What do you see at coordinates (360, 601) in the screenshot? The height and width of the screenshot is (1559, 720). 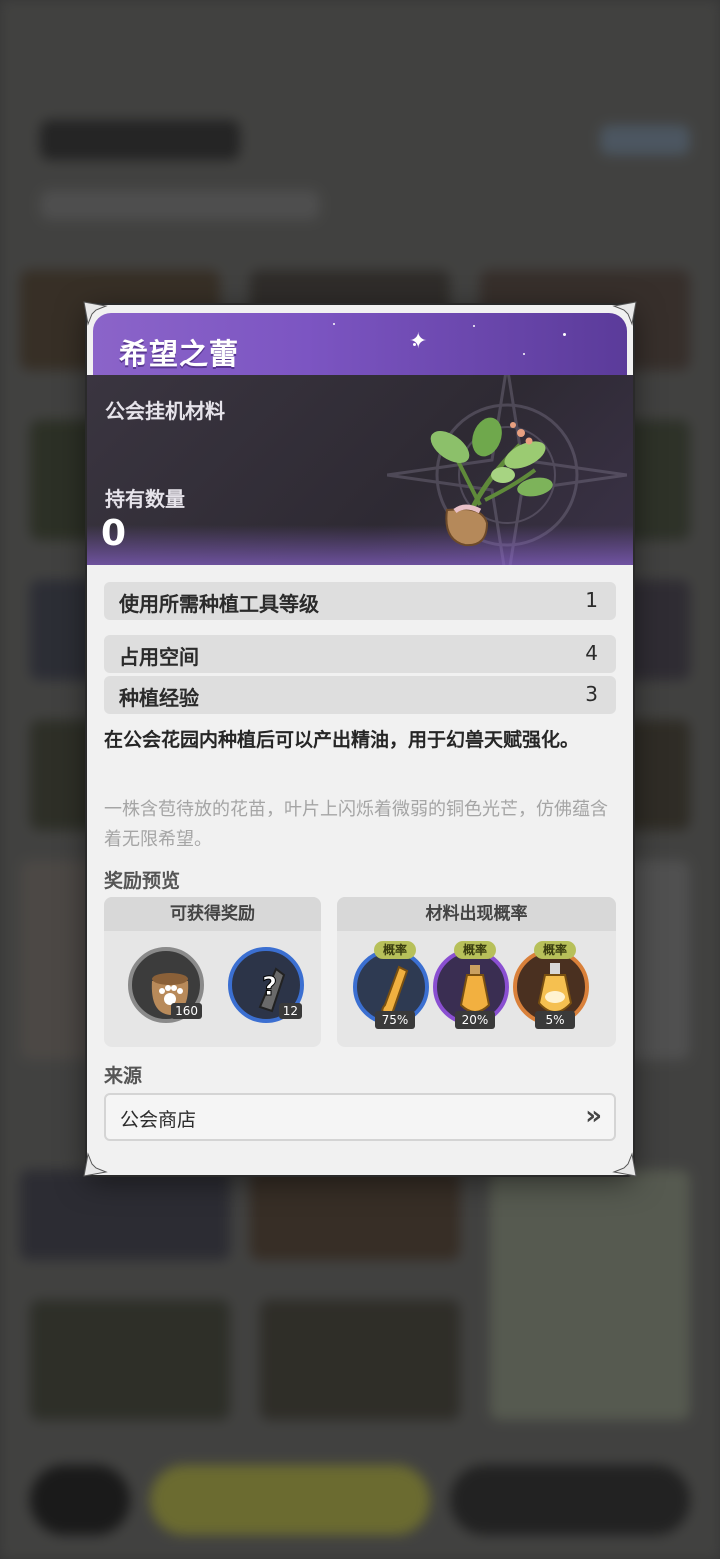 I see `stat-row: 使用所需种植工具等级 1` at bounding box center [360, 601].